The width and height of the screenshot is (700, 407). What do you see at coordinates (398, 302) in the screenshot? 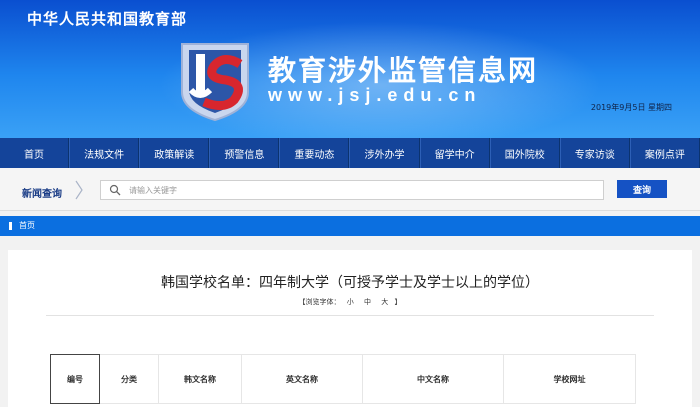
I see `font-size-suffix: 】` at bounding box center [398, 302].